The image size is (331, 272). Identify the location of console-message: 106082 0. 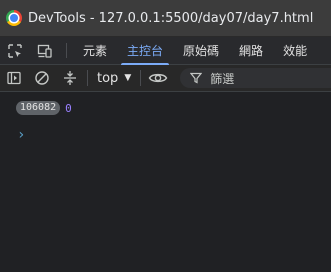
(44, 108).